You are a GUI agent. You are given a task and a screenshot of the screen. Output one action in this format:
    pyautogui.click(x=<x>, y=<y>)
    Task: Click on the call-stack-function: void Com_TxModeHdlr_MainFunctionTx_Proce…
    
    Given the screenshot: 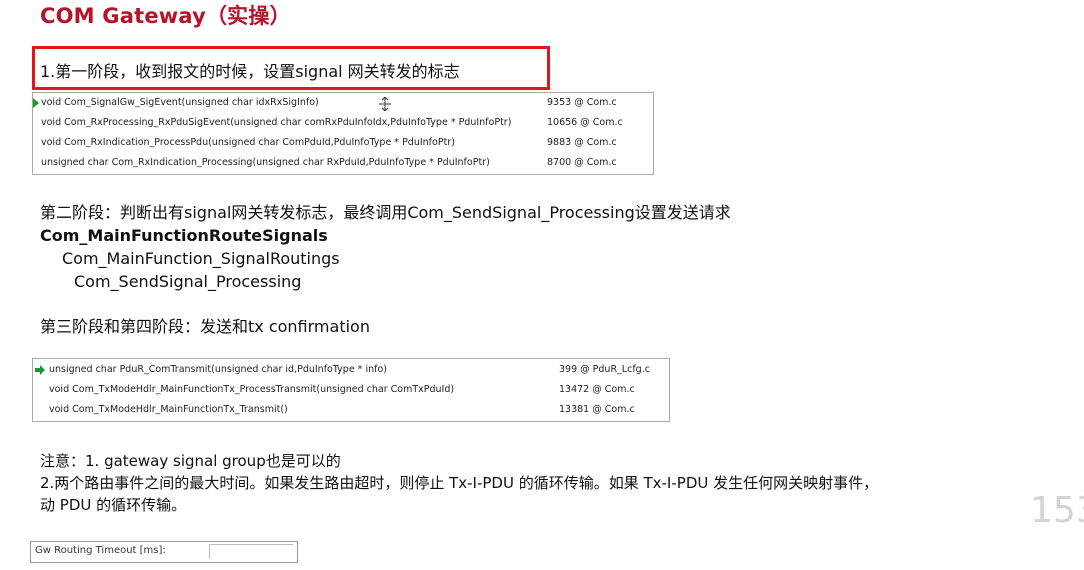 What is the action you would take?
    pyautogui.click(x=252, y=389)
    